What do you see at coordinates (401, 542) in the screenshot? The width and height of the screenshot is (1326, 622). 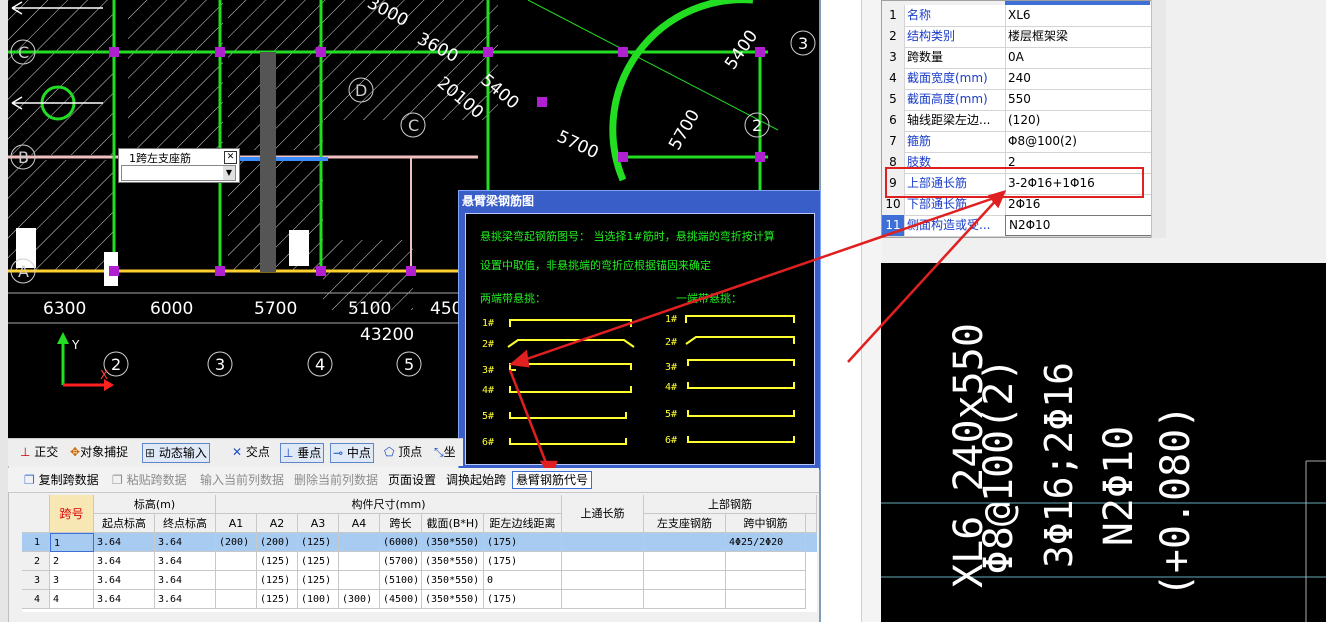 I see `table-cell-len: (6000)` at bounding box center [401, 542].